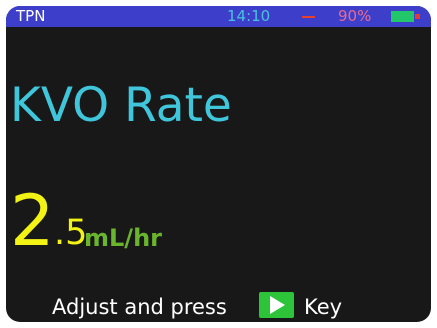 This screenshot has width=437, height=328. Describe the element at coordinates (218, 16) in the screenshot. I see `status-bar: TPN 14:10 90%` at that location.